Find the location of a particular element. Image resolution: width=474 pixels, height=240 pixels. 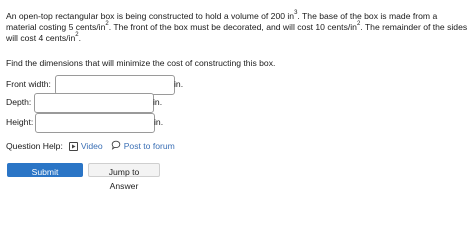

video-link-label: Video is located at coordinates (91, 146).